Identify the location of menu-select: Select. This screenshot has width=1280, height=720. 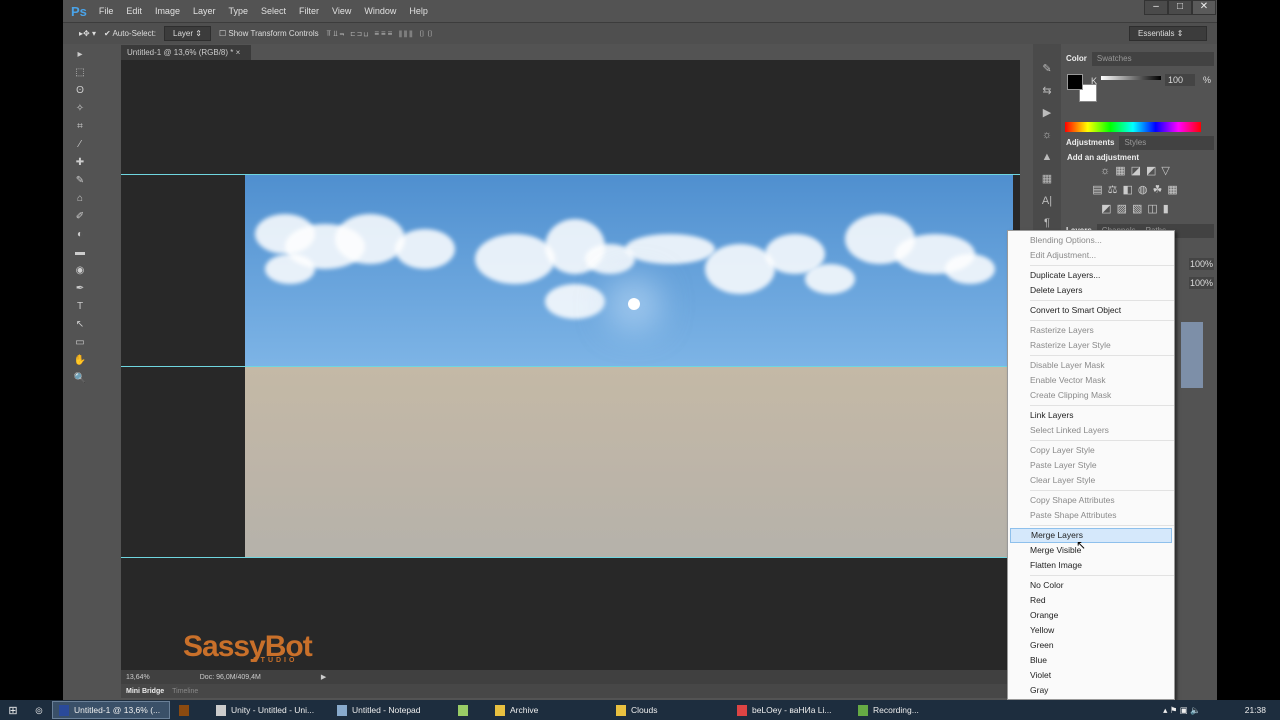
(273, 11).